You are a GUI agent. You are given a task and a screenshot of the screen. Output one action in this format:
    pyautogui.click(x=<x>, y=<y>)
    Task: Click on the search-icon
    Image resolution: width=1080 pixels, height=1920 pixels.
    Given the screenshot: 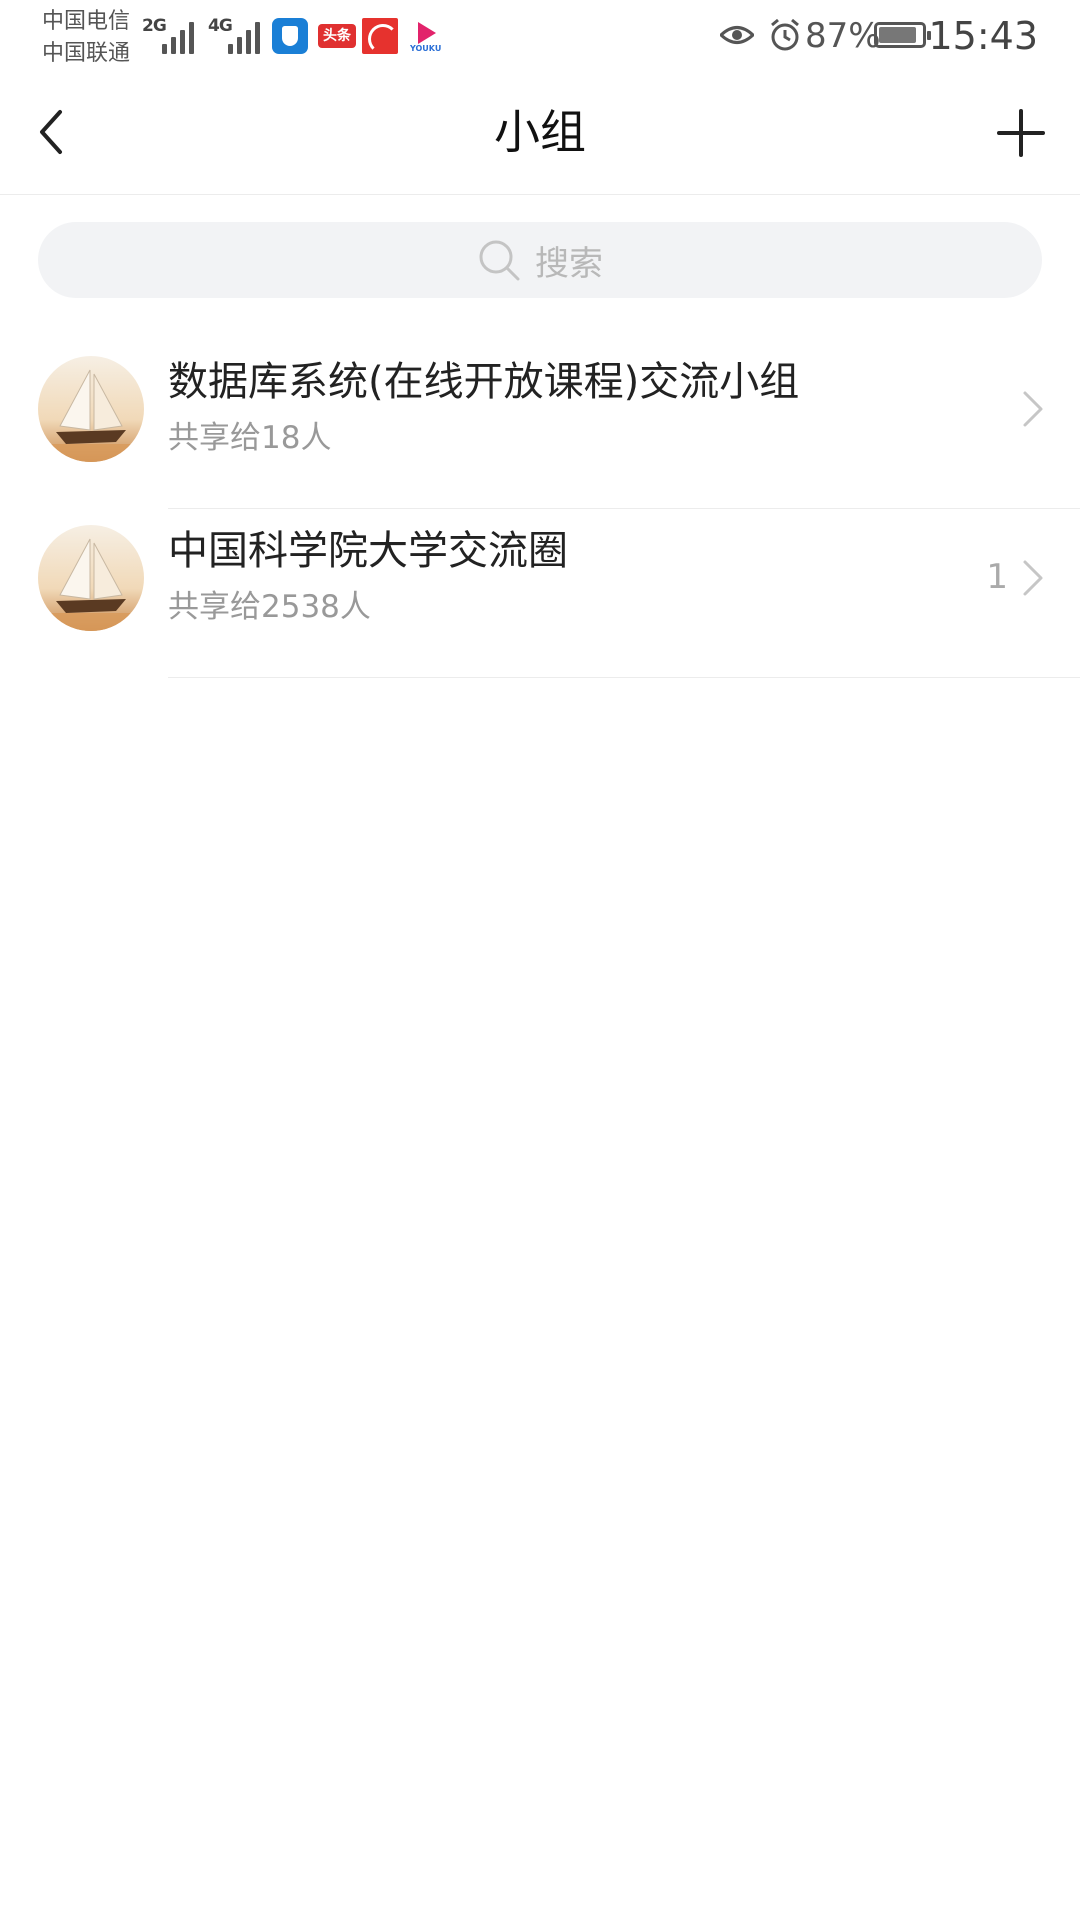 What is the action you would take?
    pyautogui.click(x=499, y=260)
    